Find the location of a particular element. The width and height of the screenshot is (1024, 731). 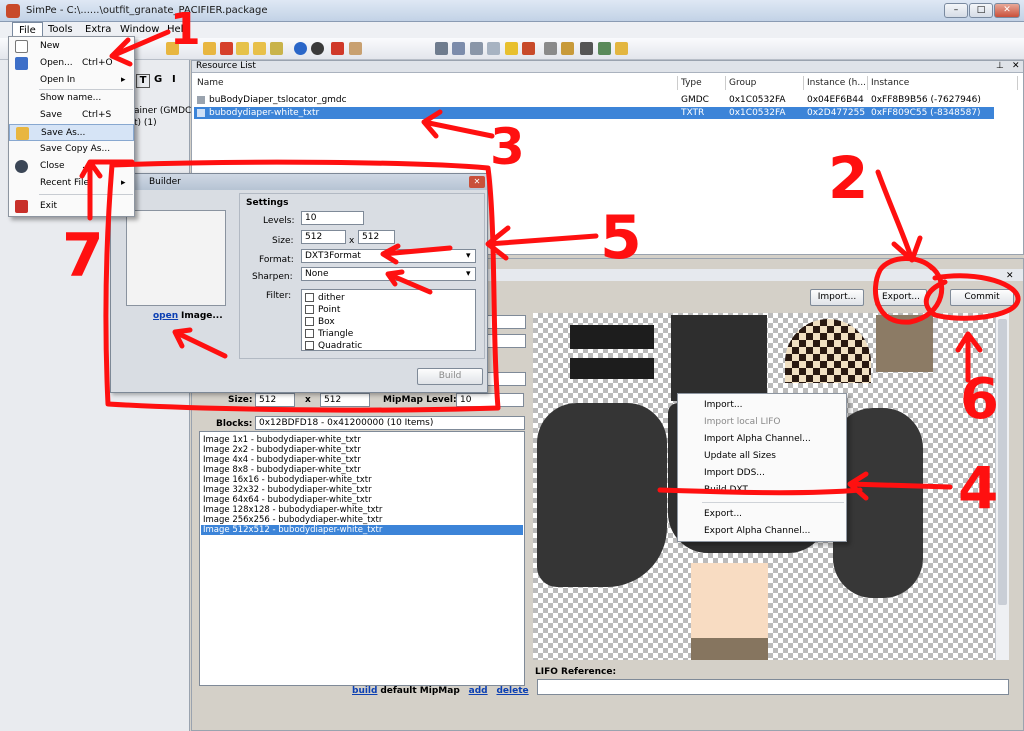

step3-arrow is located at coordinates (458, 124).